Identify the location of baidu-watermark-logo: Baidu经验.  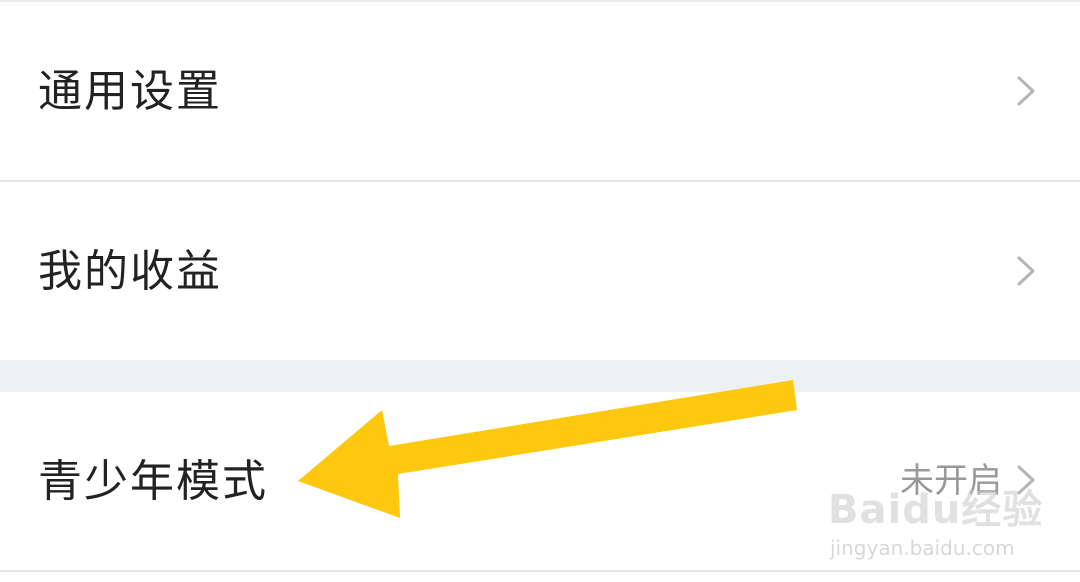
(936, 510).